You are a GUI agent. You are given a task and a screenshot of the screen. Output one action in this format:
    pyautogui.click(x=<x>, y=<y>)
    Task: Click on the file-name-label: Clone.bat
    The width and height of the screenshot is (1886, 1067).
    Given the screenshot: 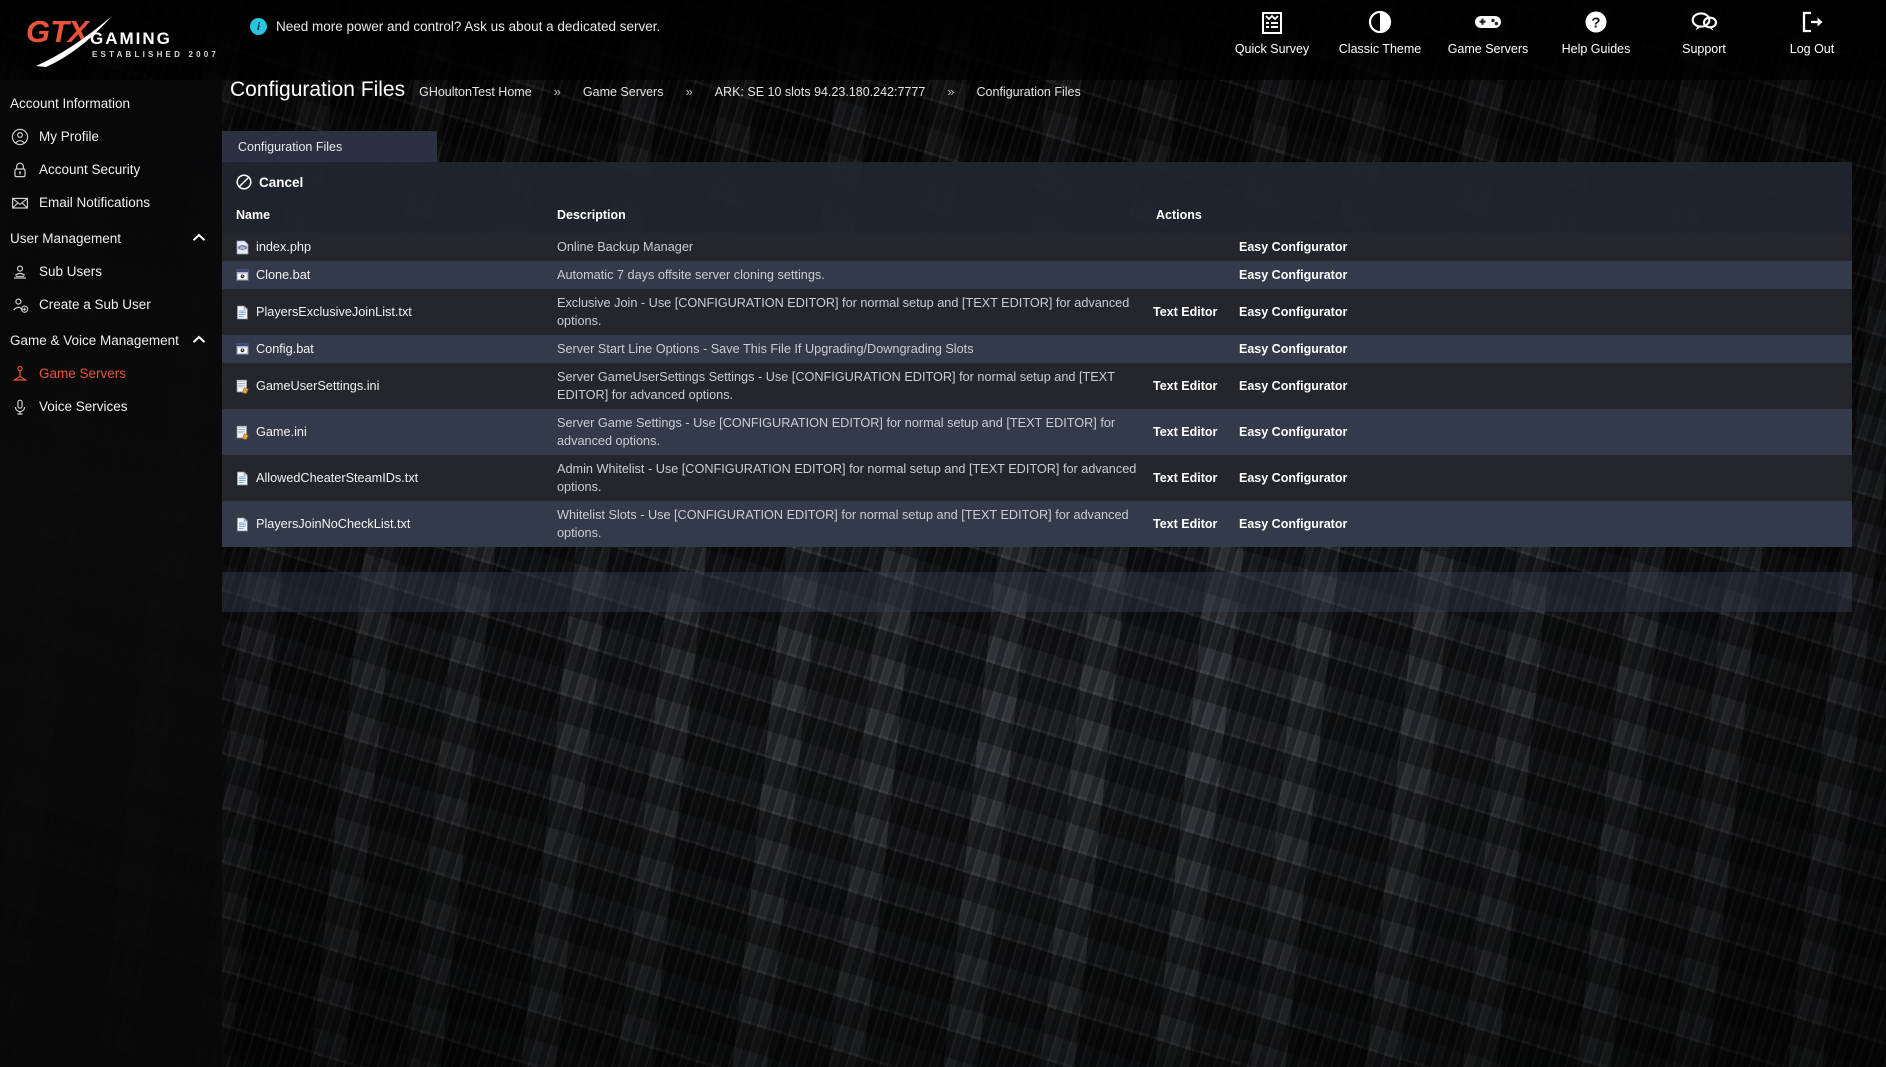 What is the action you would take?
    pyautogui.click(x=283, y=275)
    